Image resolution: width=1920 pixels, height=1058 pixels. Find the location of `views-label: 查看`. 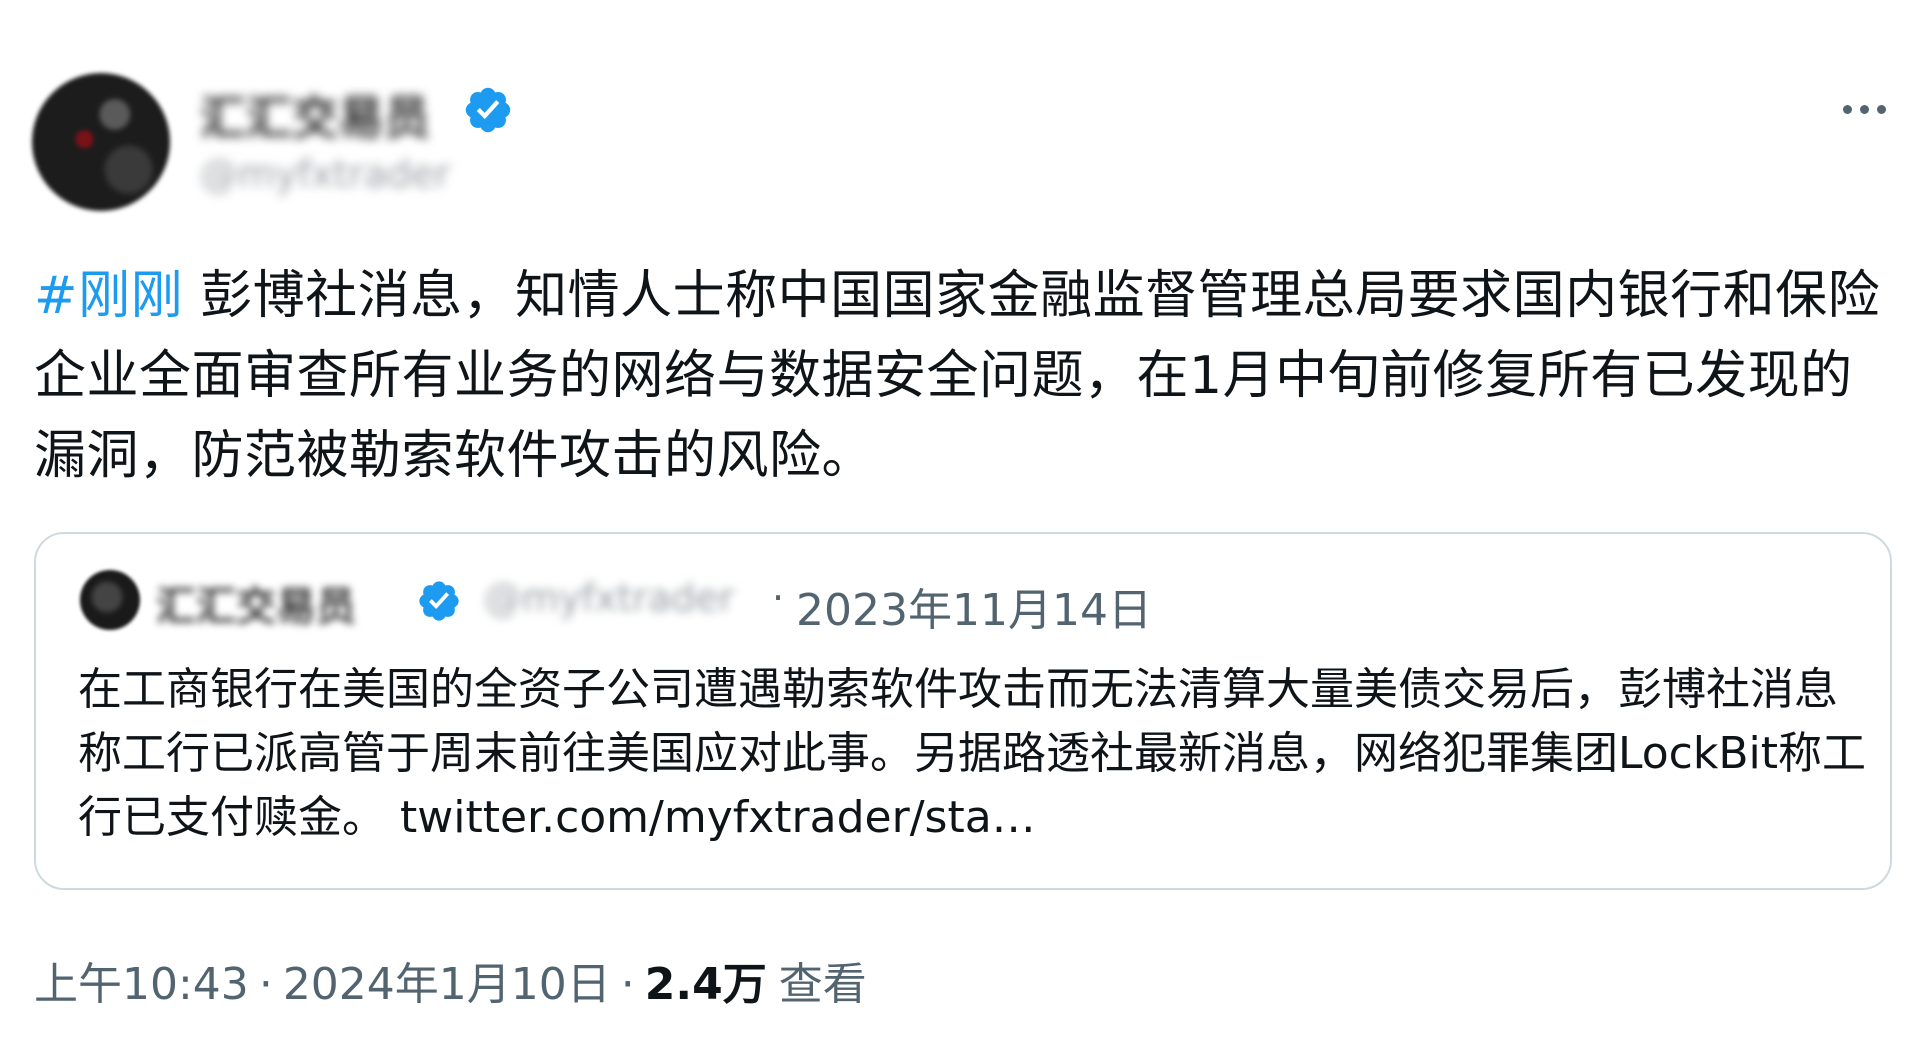

views-label: 查看 is located at coordinates (822, 984).